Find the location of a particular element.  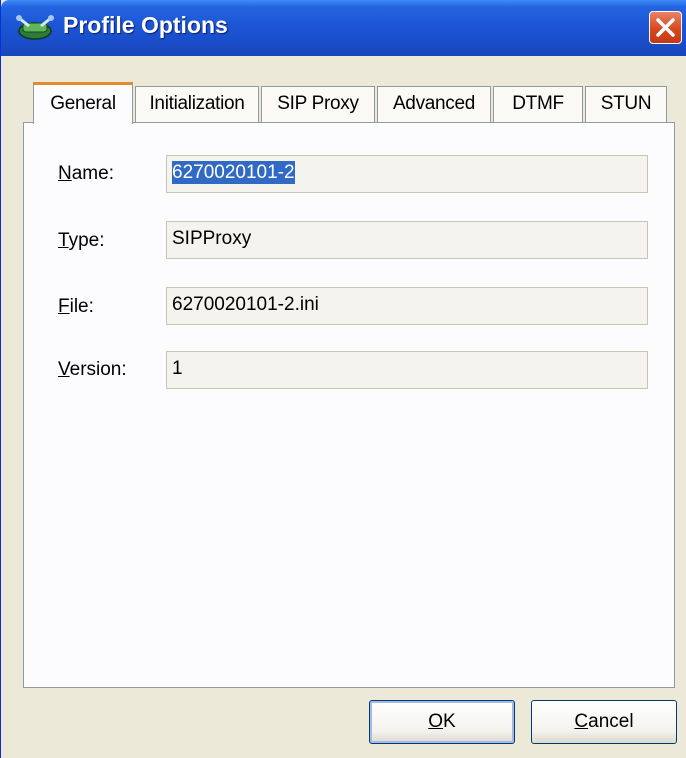

file-field: 6270020101-2.ini is located at coordinates (407, 306).